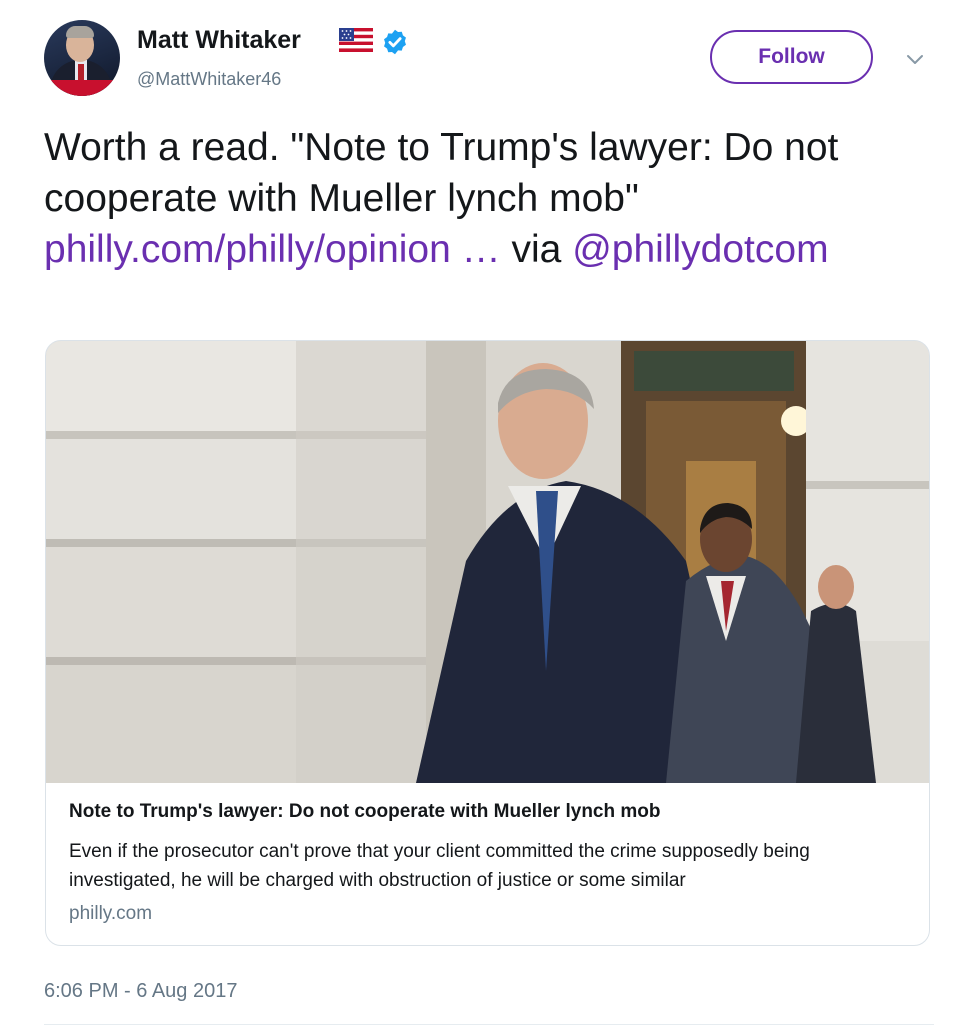  I want to click on us-flag-icon, so click(356, 40).